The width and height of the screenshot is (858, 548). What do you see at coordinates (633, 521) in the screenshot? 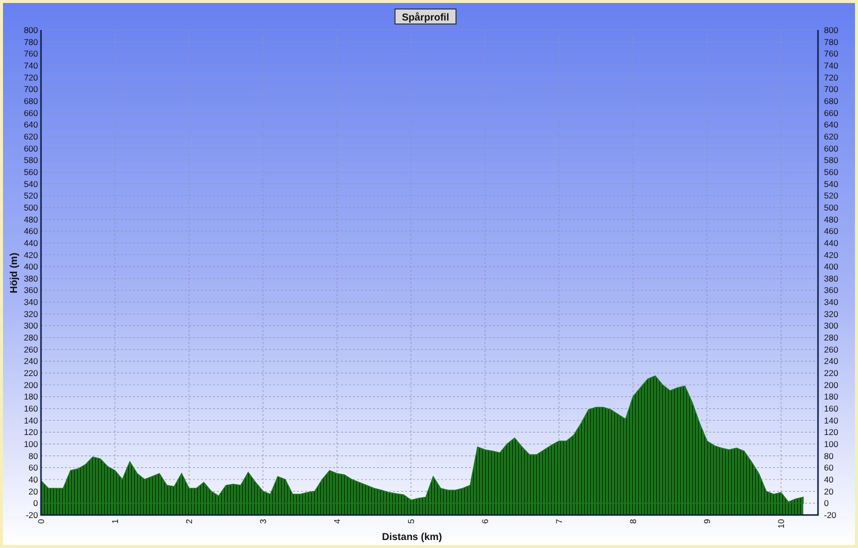
I see `x-tick-label: 8` at bounding box center [633, 521].